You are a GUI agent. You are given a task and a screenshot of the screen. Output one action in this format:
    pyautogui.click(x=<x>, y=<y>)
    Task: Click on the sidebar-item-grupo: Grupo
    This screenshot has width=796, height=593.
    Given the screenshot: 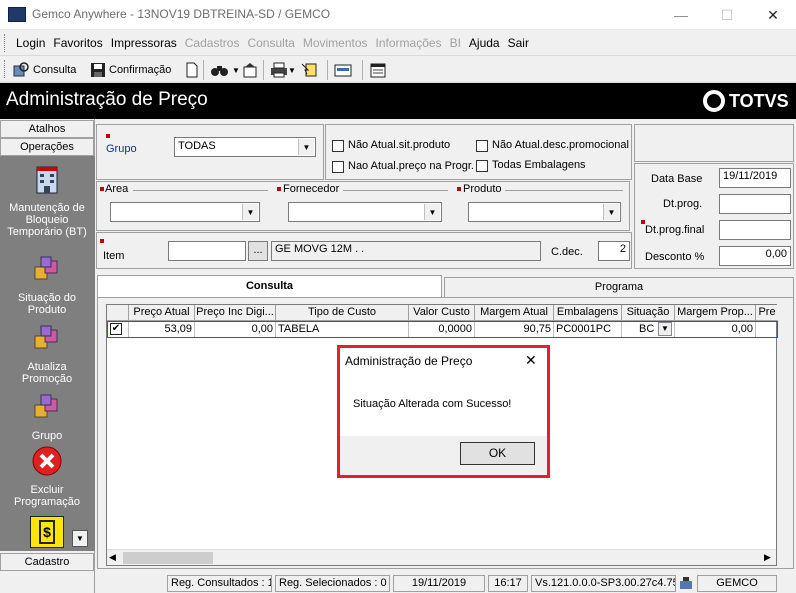 What is the action you would take?
    pyautogui.click(x=47, y=416)
    